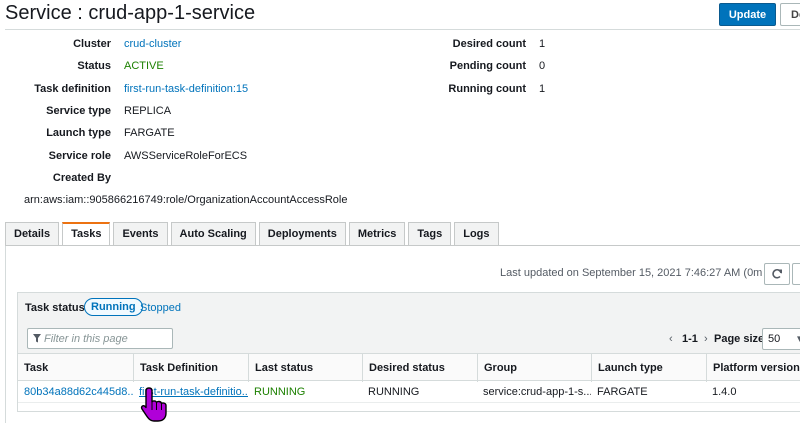  What do you see at coordinates (430, 234) in the screenshot?
I see `tab-tags: Tags` at bounding box center [430, 234].